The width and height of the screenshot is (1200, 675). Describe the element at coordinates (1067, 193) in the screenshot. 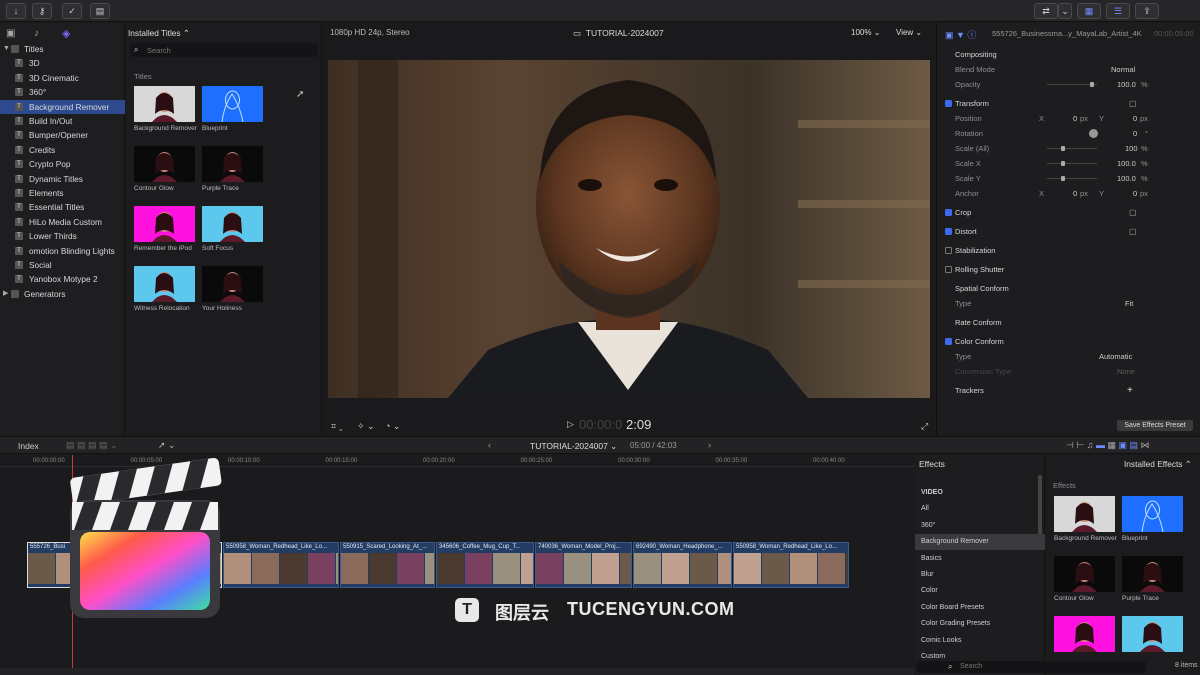

I see `inspector-row-anchor-label: Anchor X 0 px Y 0 px` at that location.